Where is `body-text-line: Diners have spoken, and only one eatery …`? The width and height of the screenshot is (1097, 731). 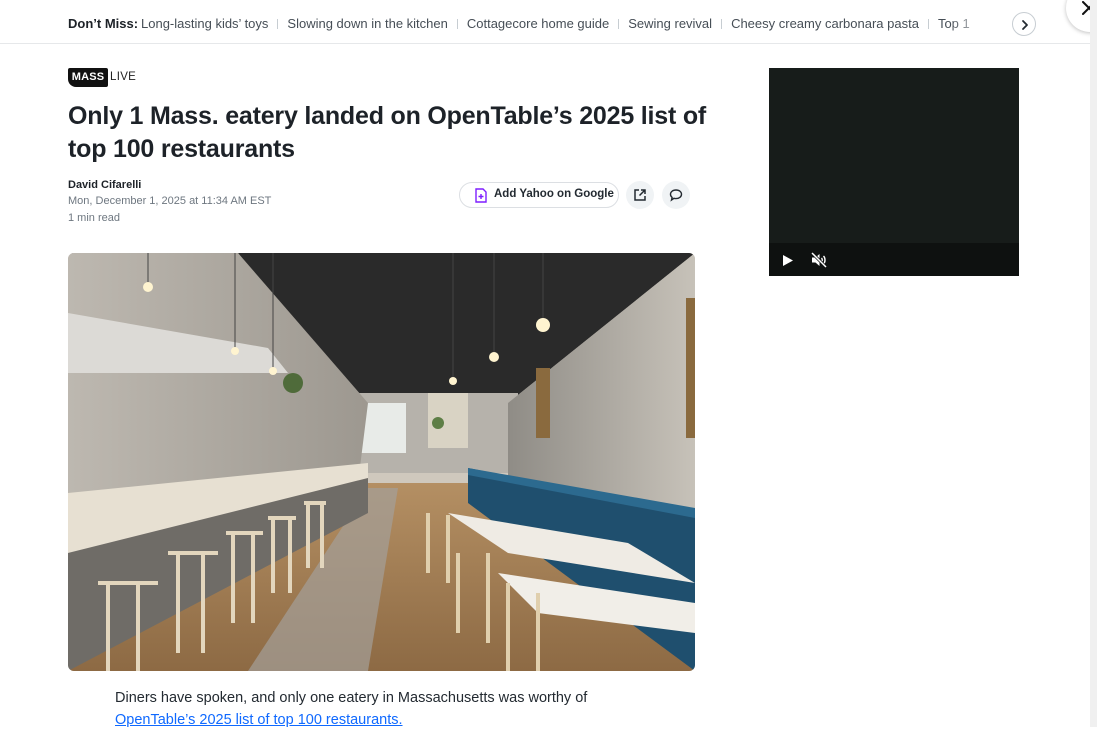
body-text-line: Diners have spoken, and only one eatery … is located at coordinates (351, 698).